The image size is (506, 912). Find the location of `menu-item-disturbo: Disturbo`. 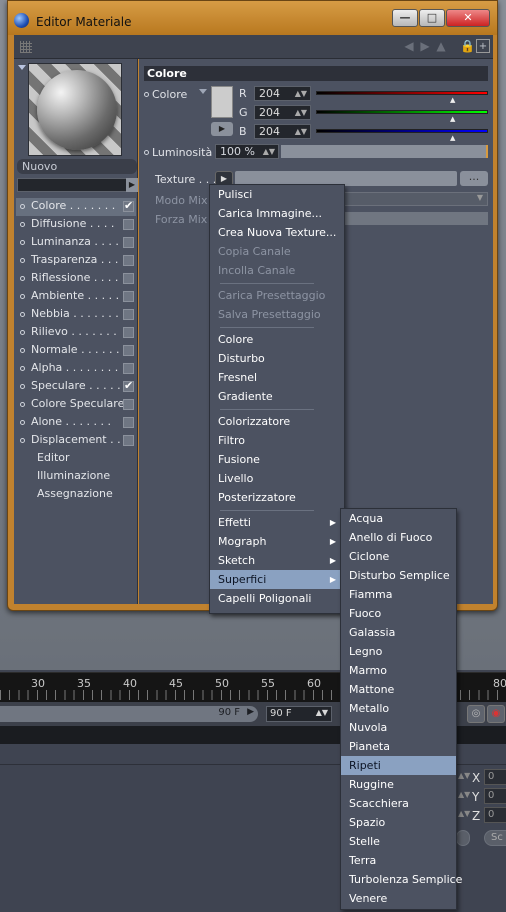

menu-item-disturbo: Disturbo is located at coordinates (277, 358).